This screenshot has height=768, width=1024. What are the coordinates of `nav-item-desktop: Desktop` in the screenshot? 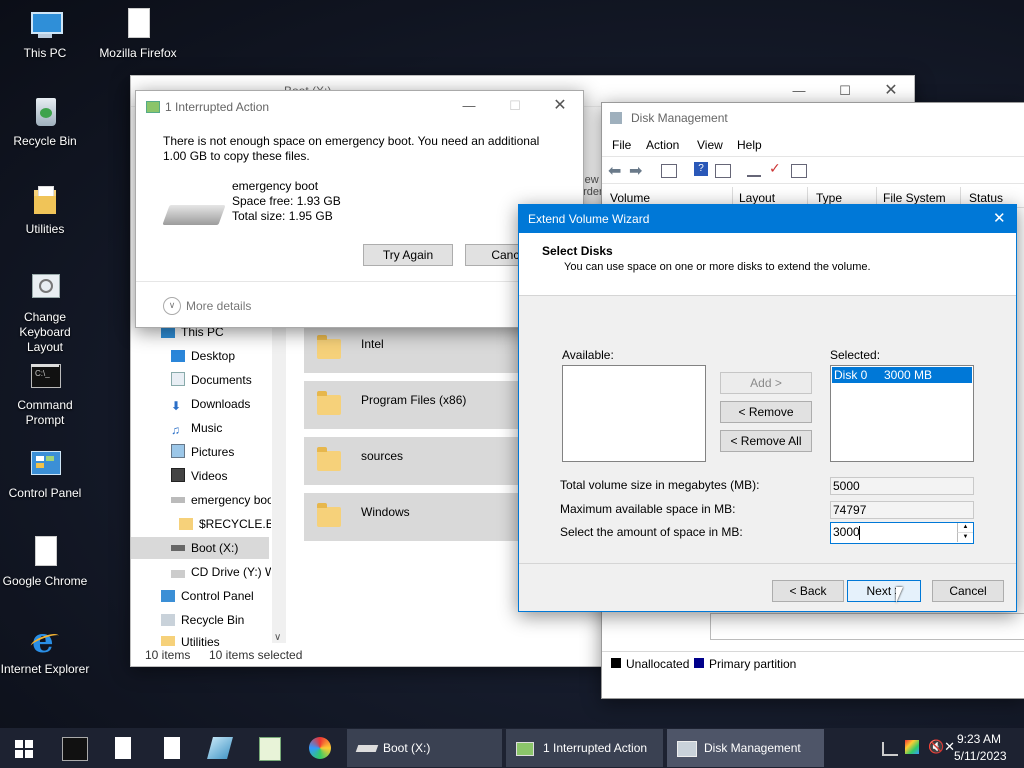 It's located at (203, 356).